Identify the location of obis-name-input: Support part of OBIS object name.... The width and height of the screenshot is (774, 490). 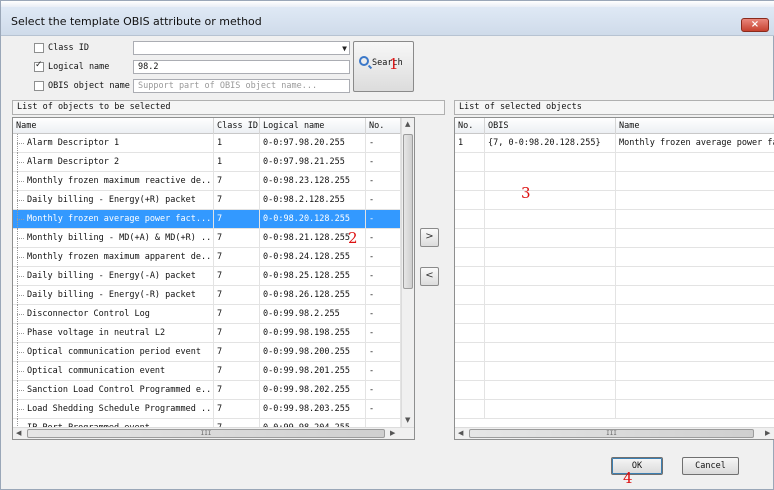
(241, 86).